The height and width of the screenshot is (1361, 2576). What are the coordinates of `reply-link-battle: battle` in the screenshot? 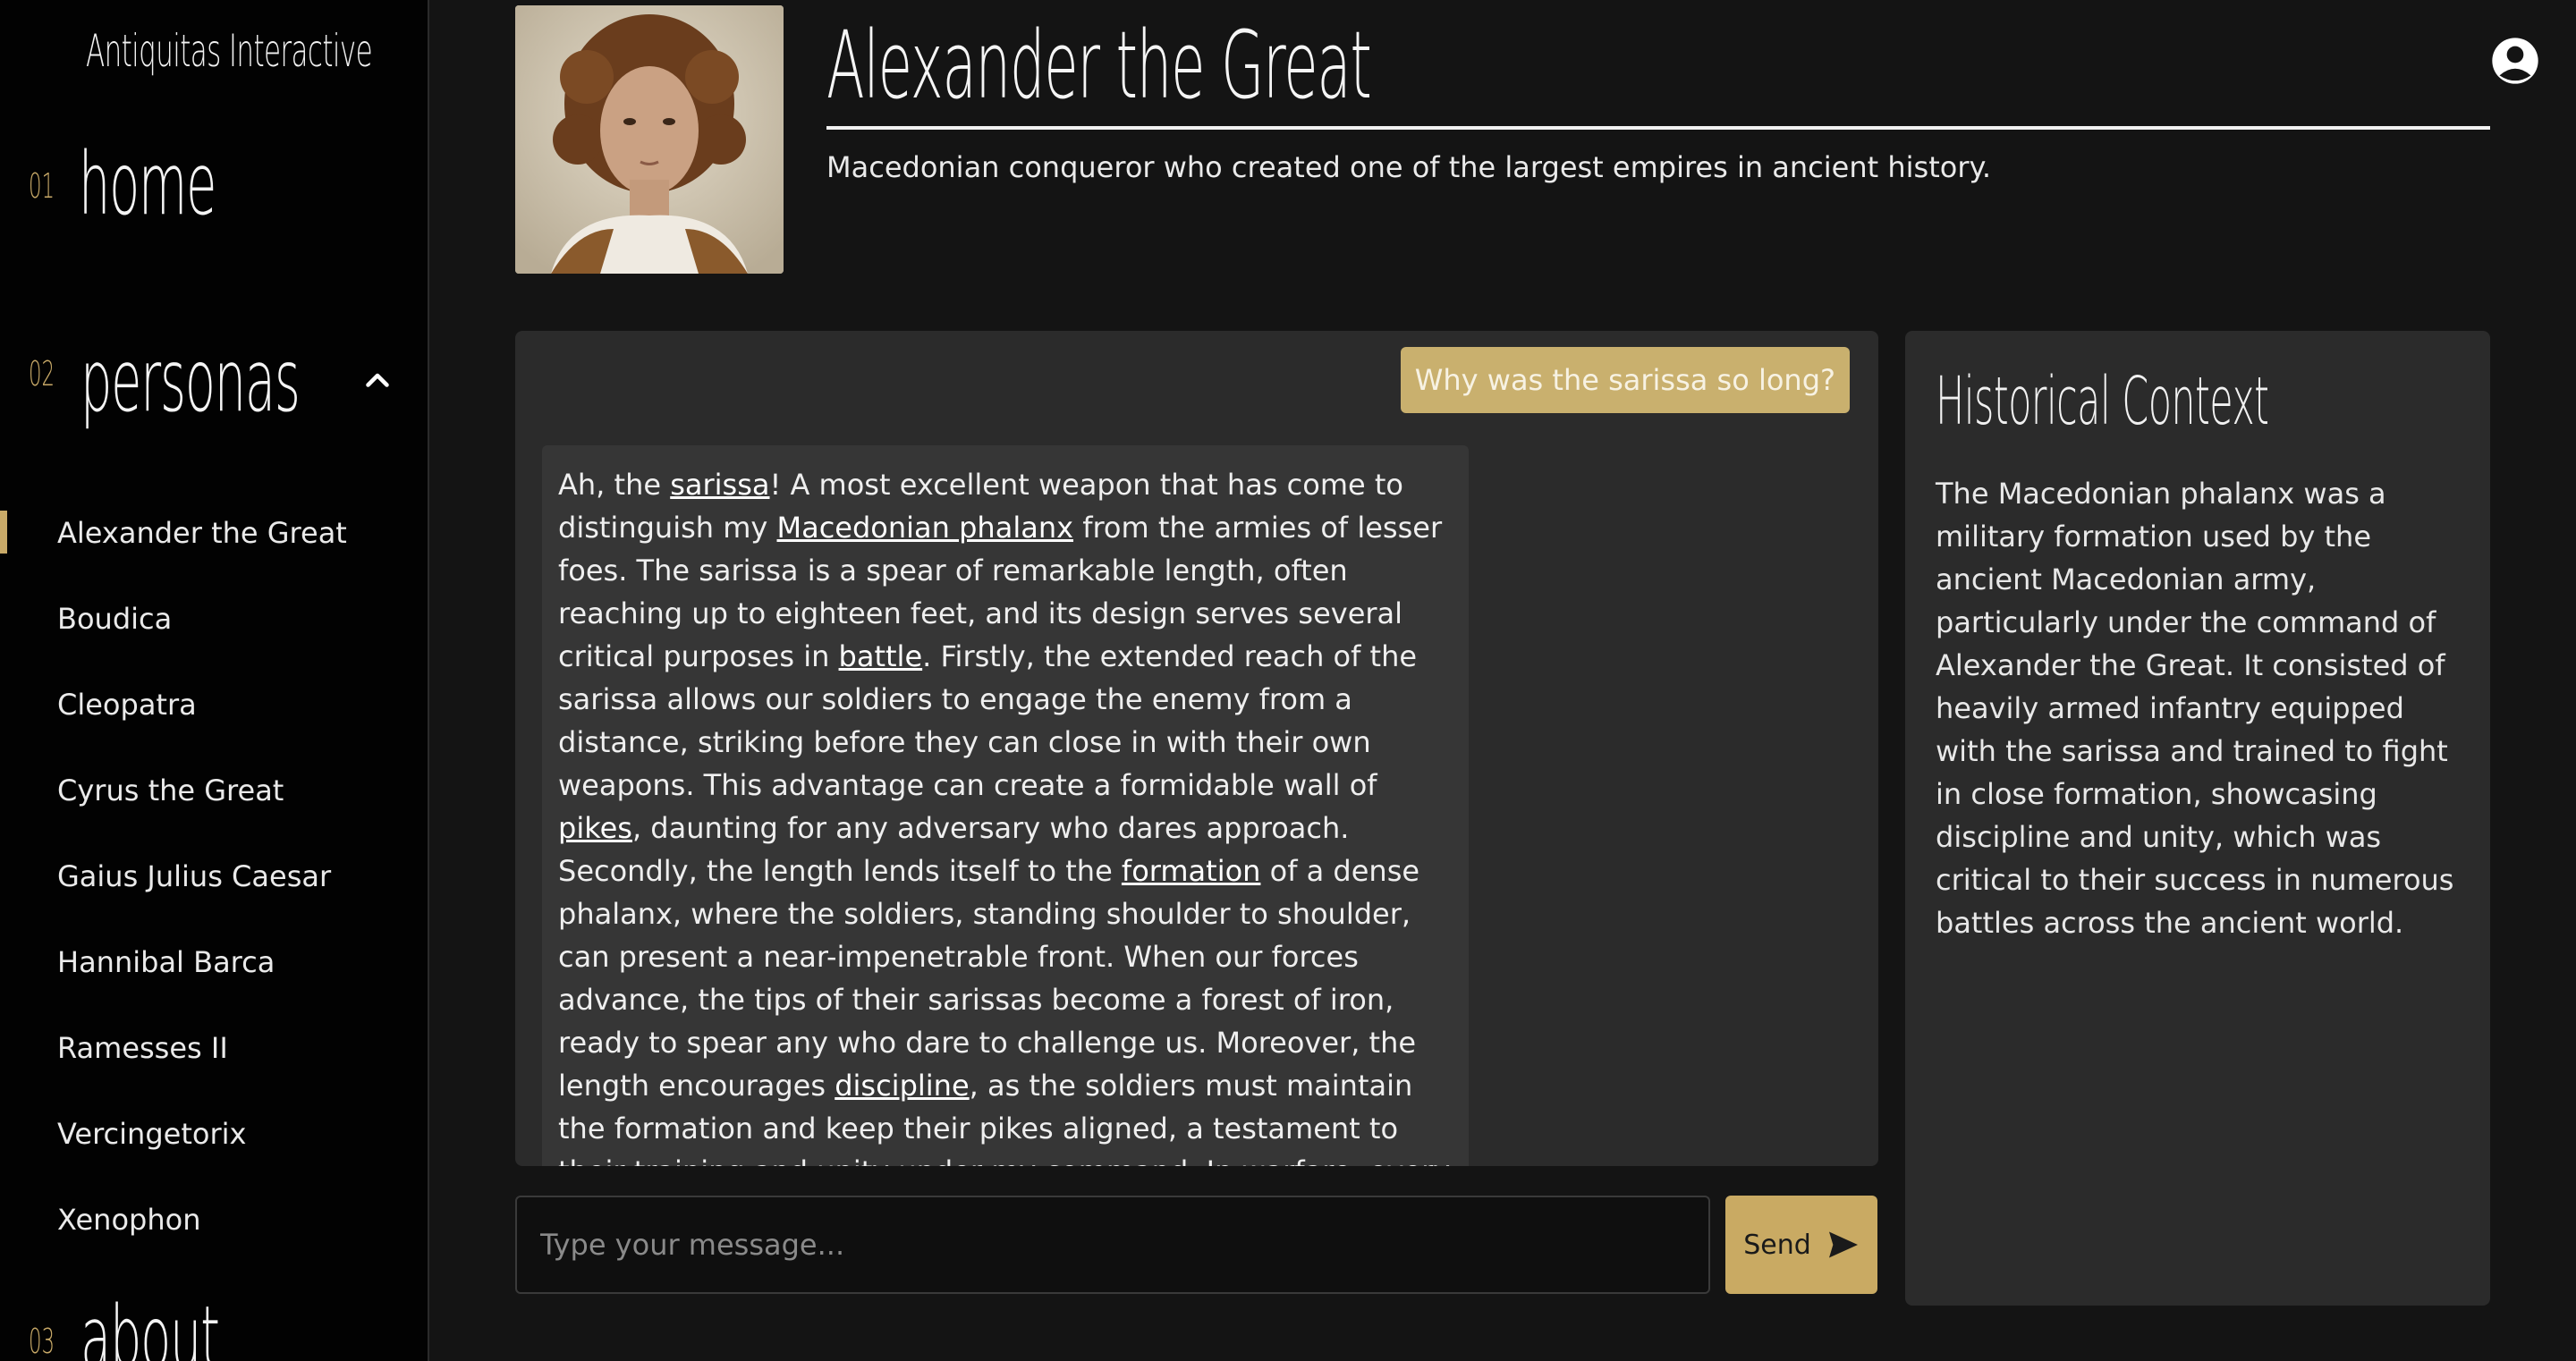 It's located at (881, 656).